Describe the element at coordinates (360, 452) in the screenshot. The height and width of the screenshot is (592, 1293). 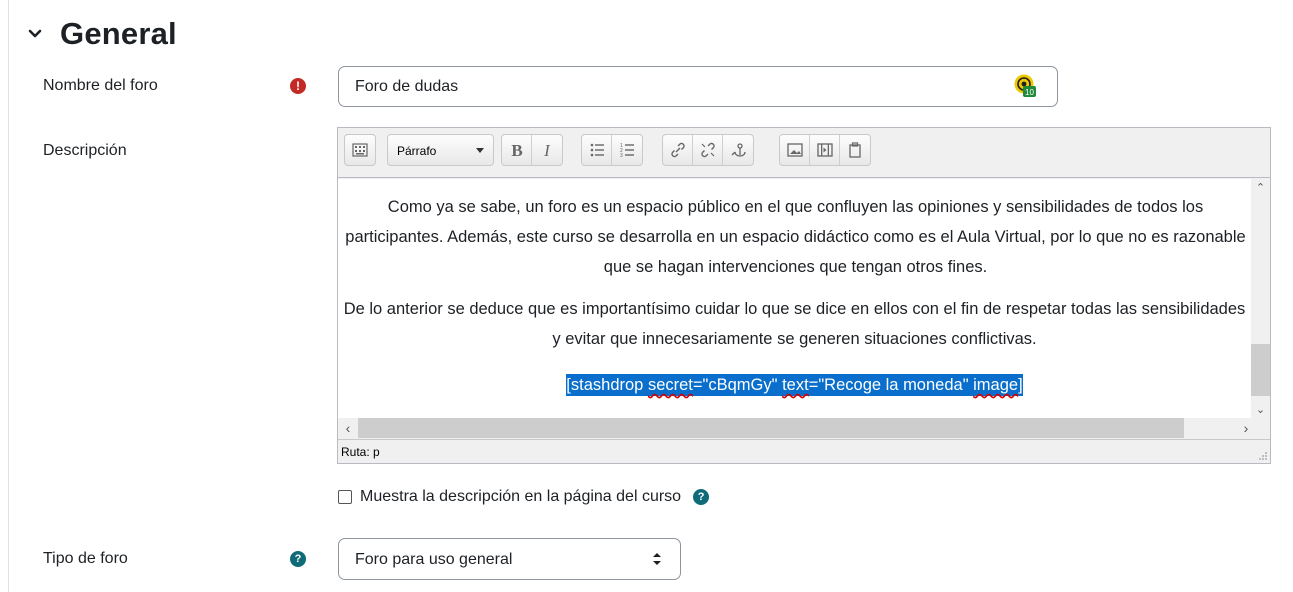
I see `element-path: Ruta: p` at that location.